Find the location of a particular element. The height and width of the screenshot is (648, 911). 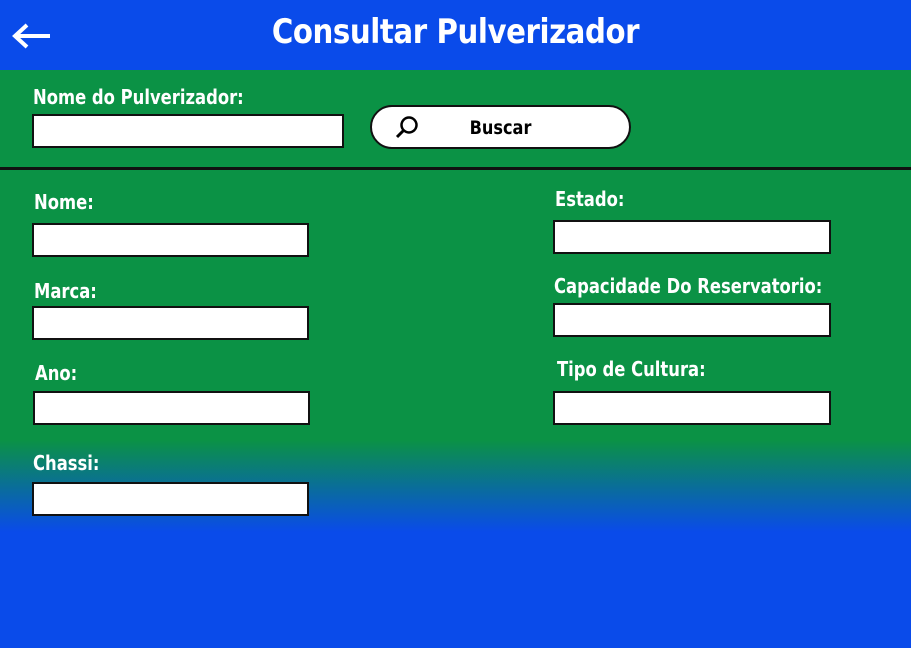

nome-label: Nome: is located at coordinates (64, 202).